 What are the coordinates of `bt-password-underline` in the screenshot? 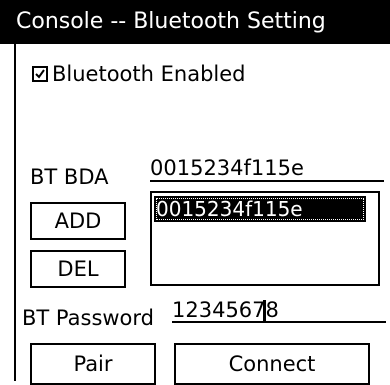 It's located at (279, 322).